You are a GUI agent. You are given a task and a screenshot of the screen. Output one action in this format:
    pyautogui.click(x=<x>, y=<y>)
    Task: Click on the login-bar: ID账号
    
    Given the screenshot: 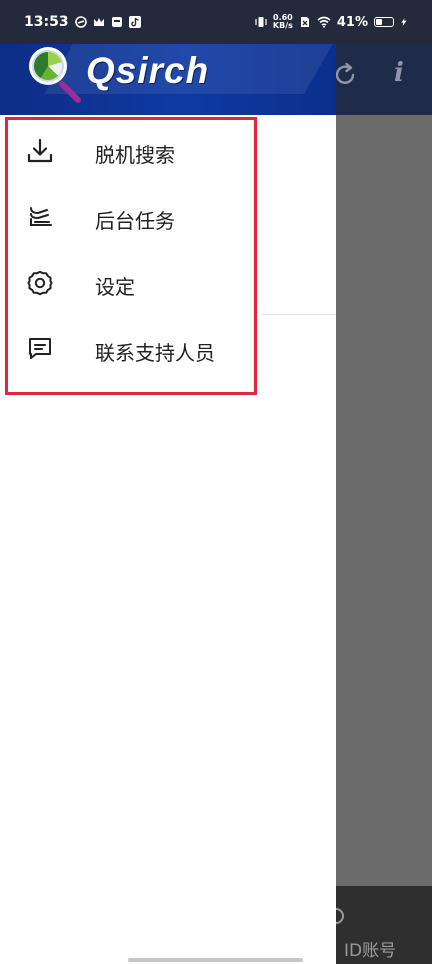 What is the action you would take?
    pyautogui.click(x=380, y=925)
    